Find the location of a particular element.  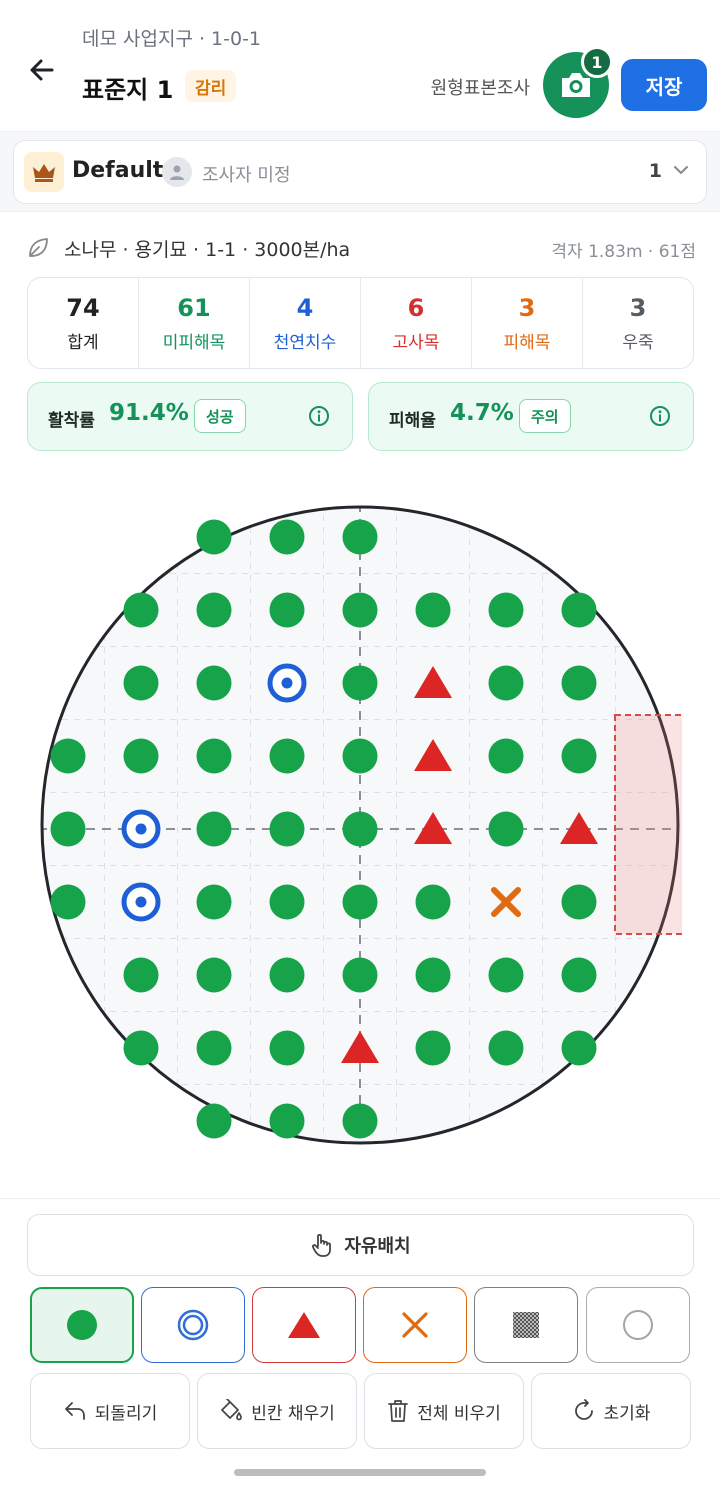

stat-value: 4 is located at coordinates (305, 307).